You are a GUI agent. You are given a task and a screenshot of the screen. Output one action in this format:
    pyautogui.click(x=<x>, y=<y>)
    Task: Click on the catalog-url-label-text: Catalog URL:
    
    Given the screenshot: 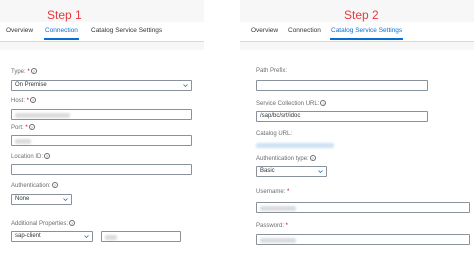 What is the action you would take?
    pyautogui.click(x=274, y=134)
    